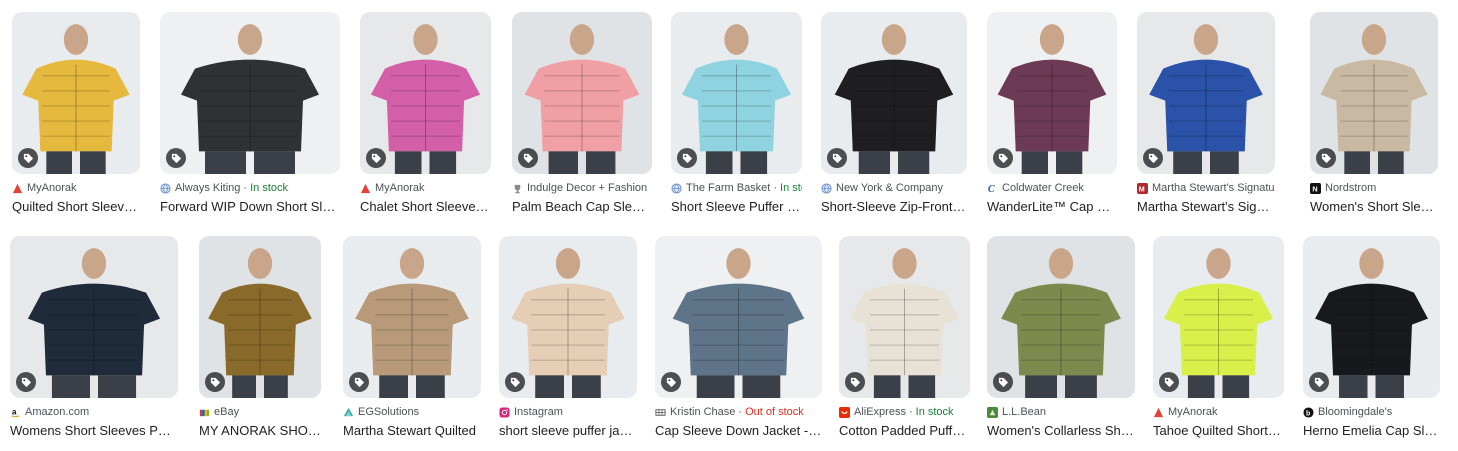  I want to click on result-title: Forward WIP Down Short Sleeve, so click(250, 207).